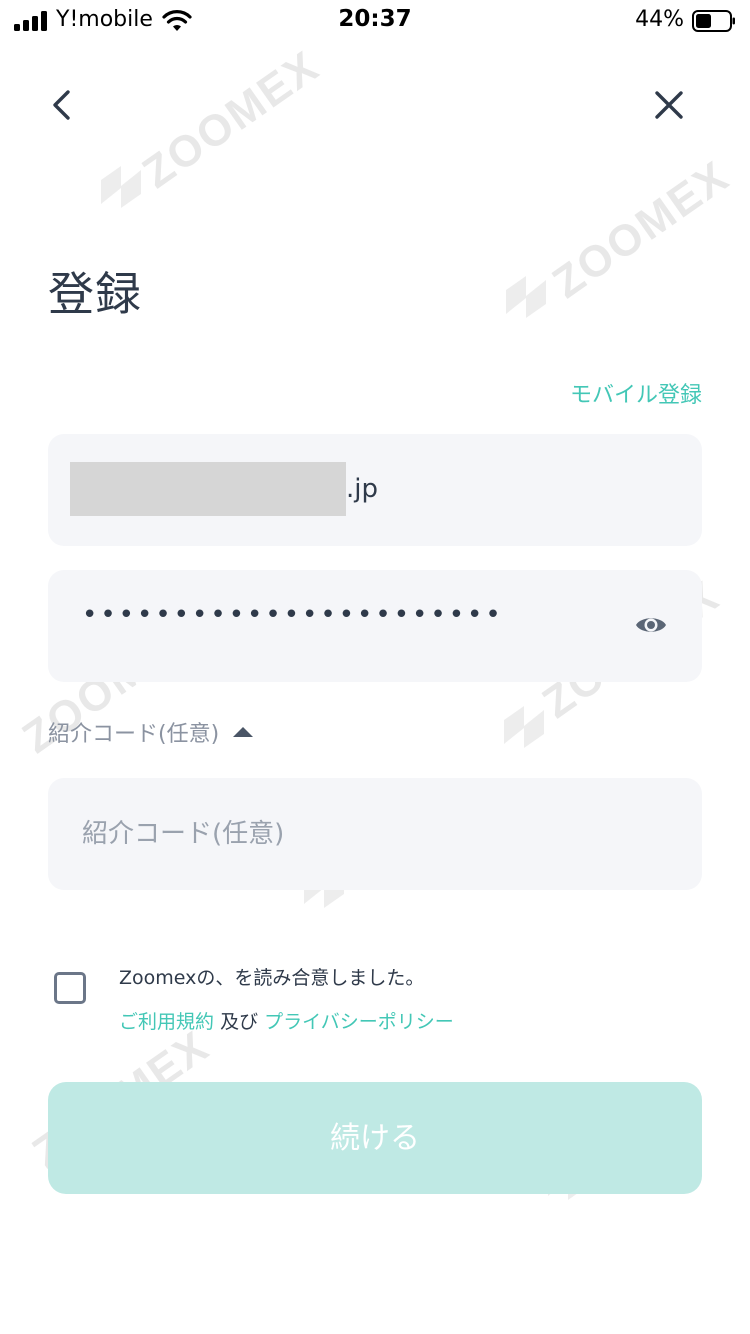  What do you see at coordinates (95, 294) in the screenshot?
I see `page-title: 登録` at bounding box center [95, 294].